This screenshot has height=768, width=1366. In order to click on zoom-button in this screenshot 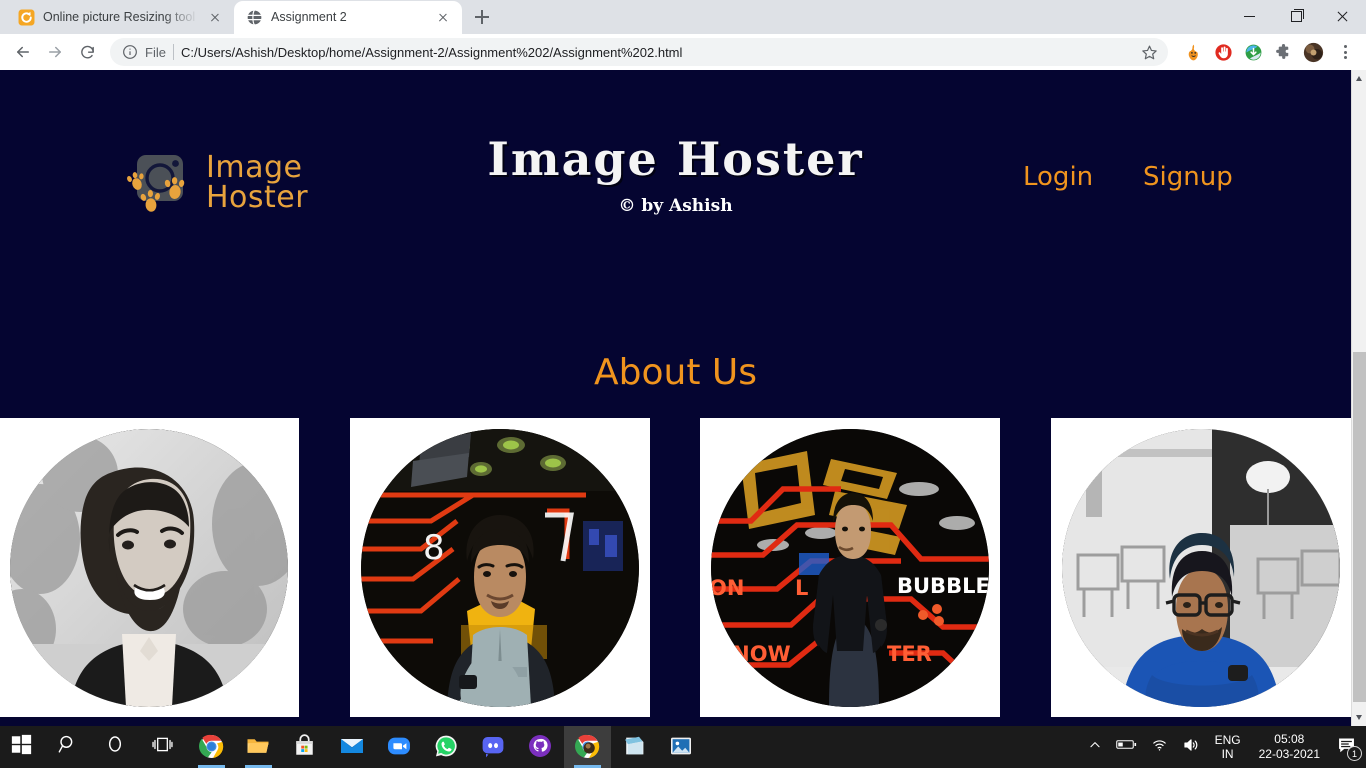, I will do `click(399, 747)`.